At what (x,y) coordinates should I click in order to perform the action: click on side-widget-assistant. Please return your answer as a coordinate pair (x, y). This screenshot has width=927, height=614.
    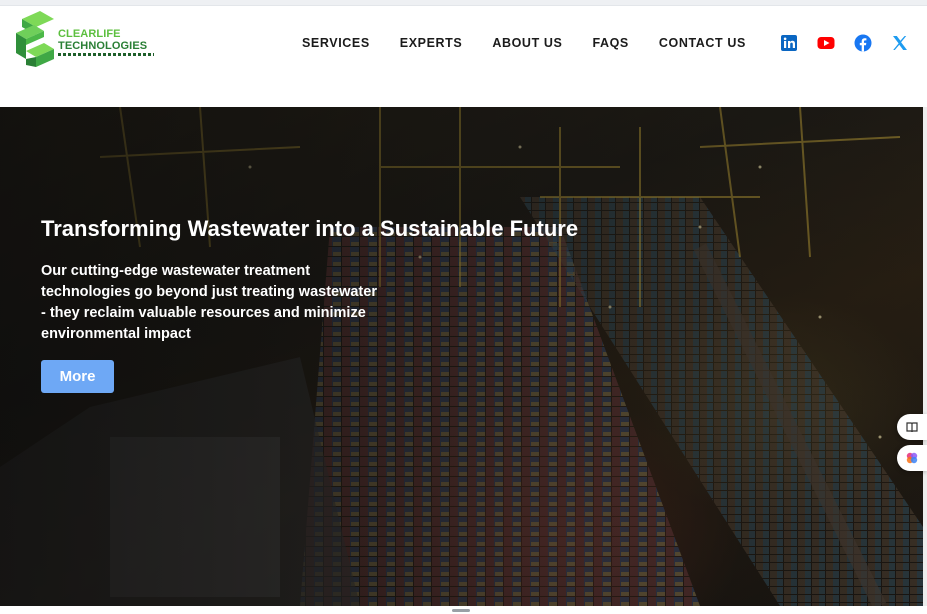
    Looking at the image, I should click on (912, 458).